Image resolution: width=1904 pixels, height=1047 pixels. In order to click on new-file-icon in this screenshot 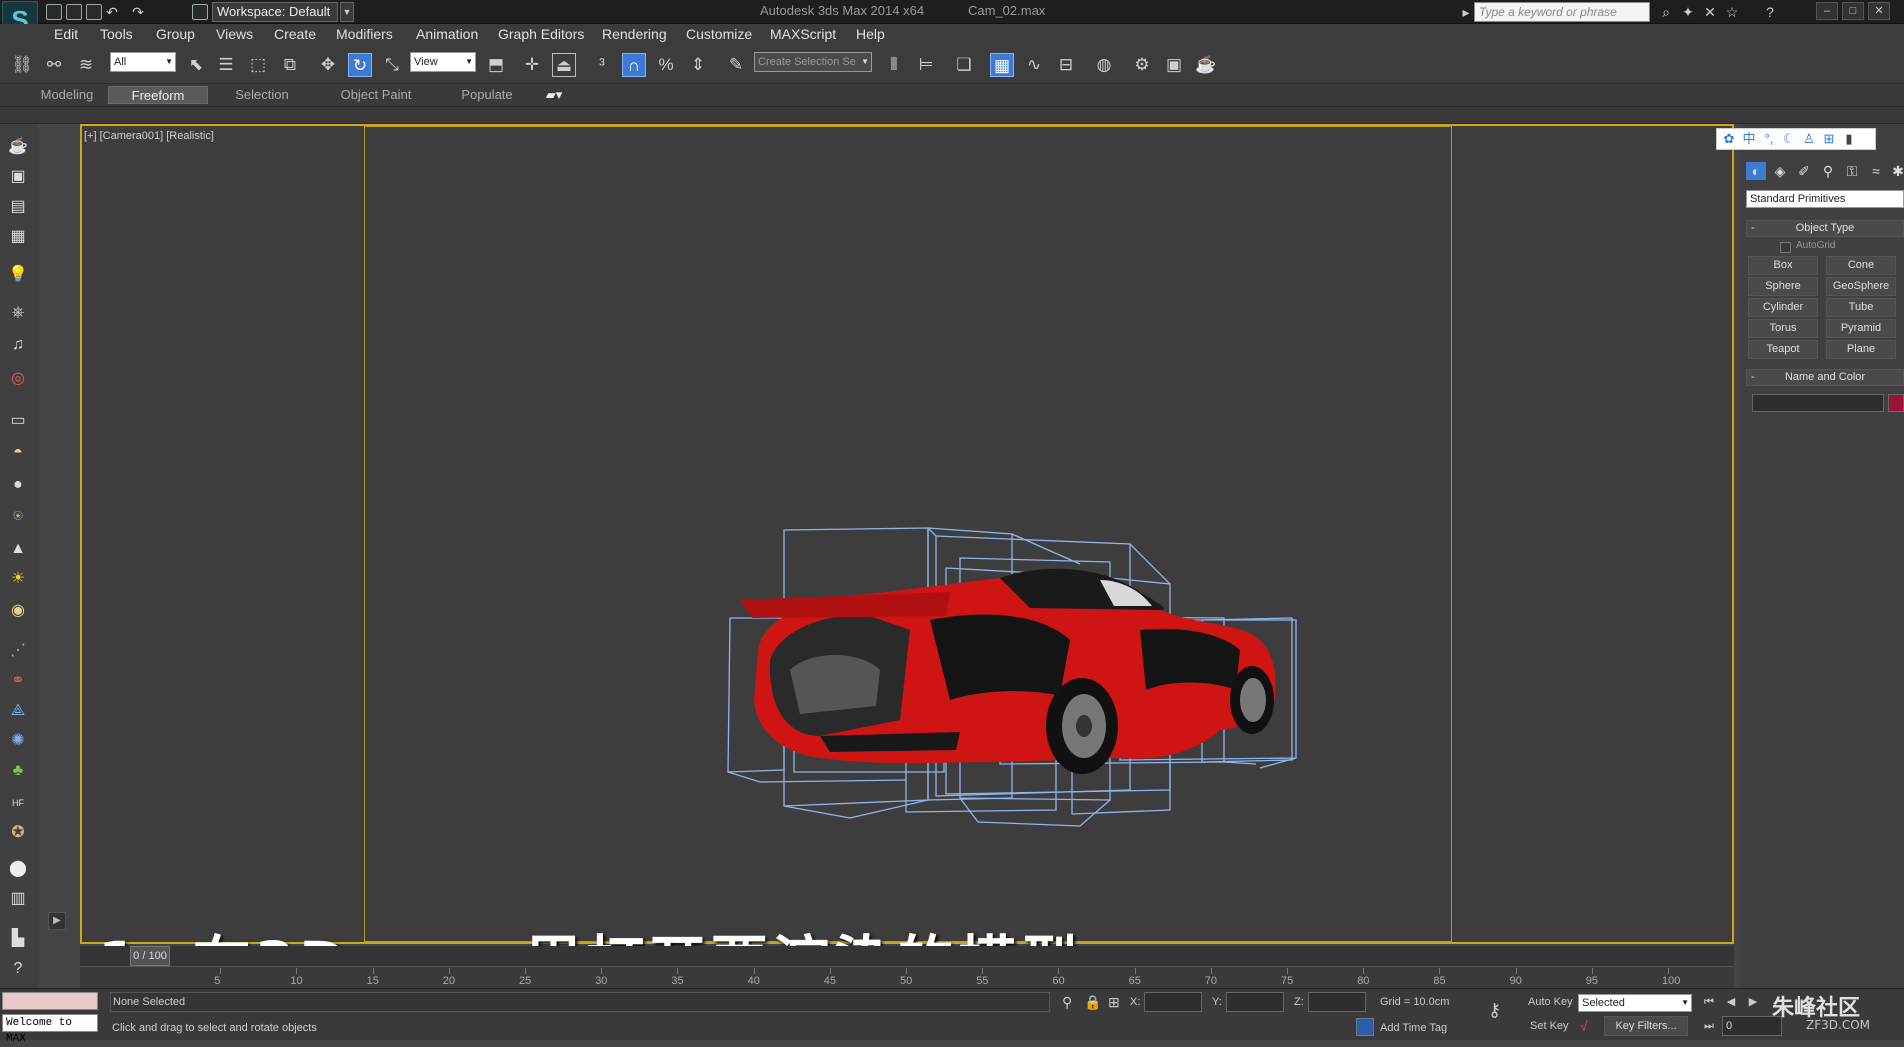, I will do `click(54, 12)`.